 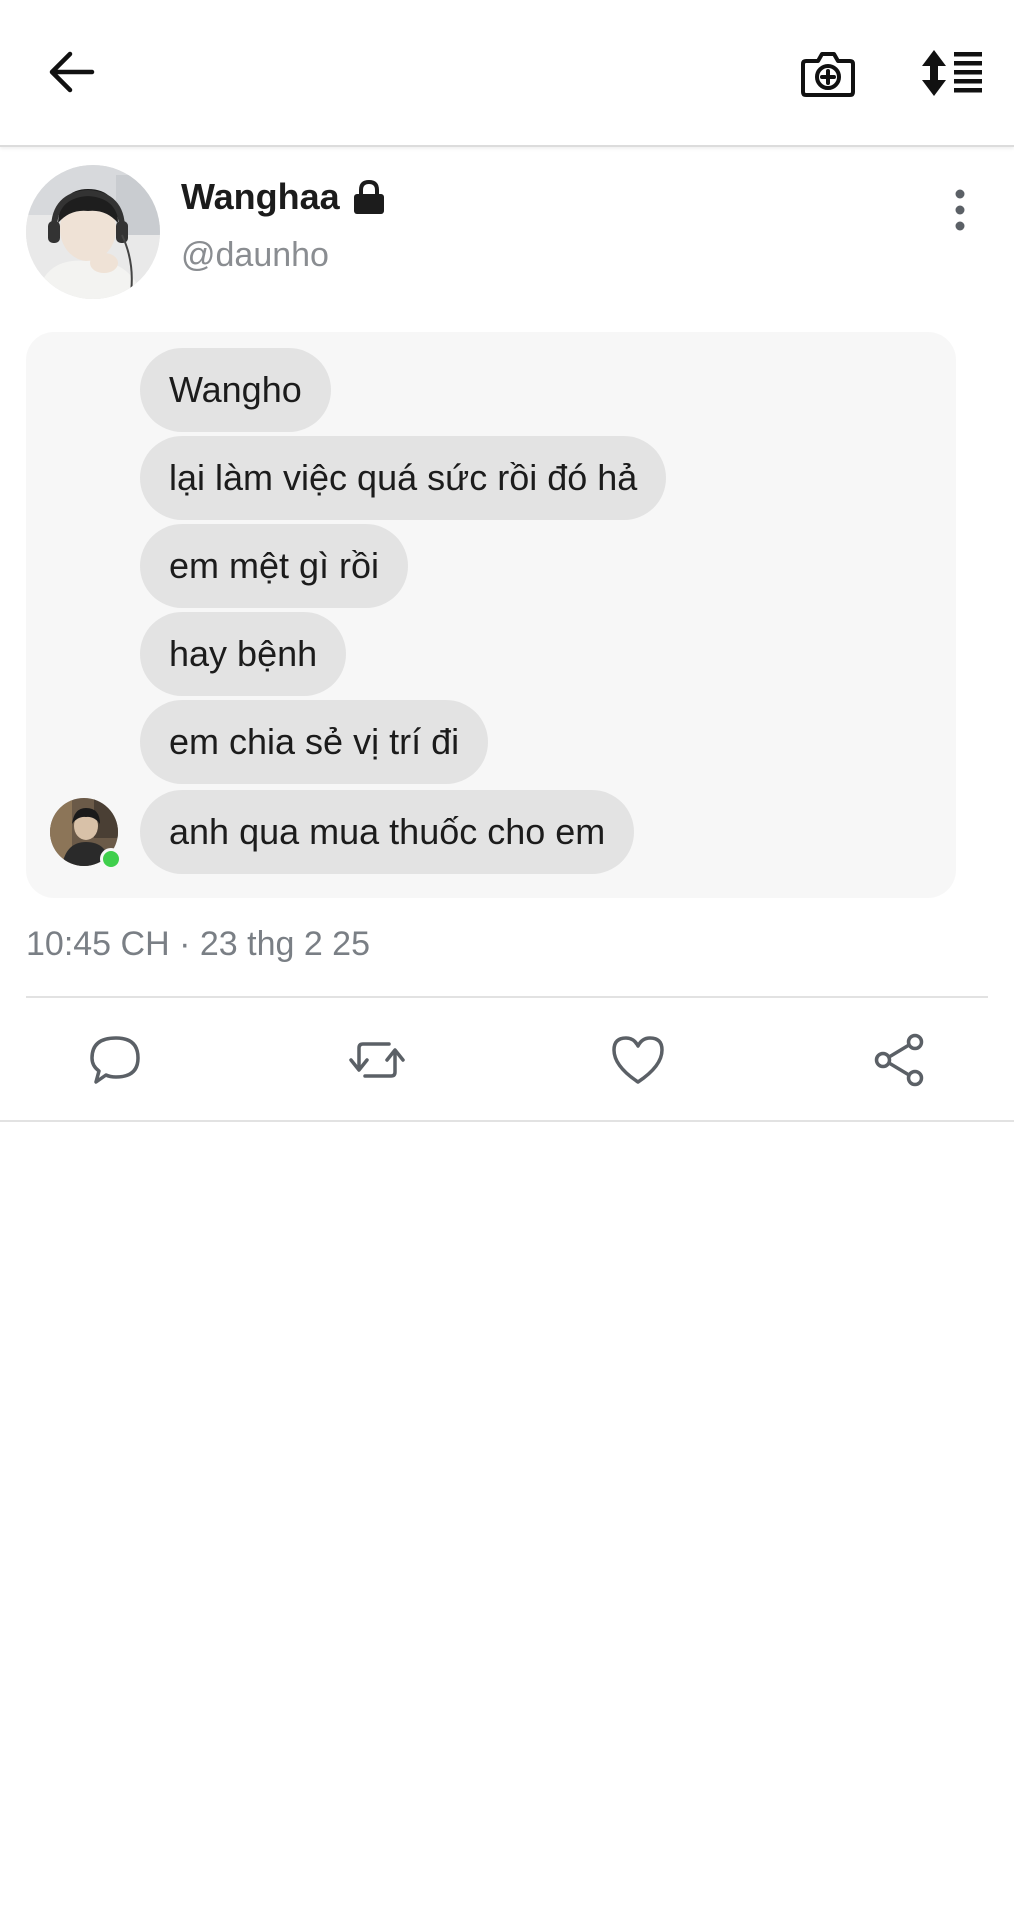 What do you see at coordinates (368, 196) in the screenshot?
I see `lock-icon` at bounding box center [368, 196].